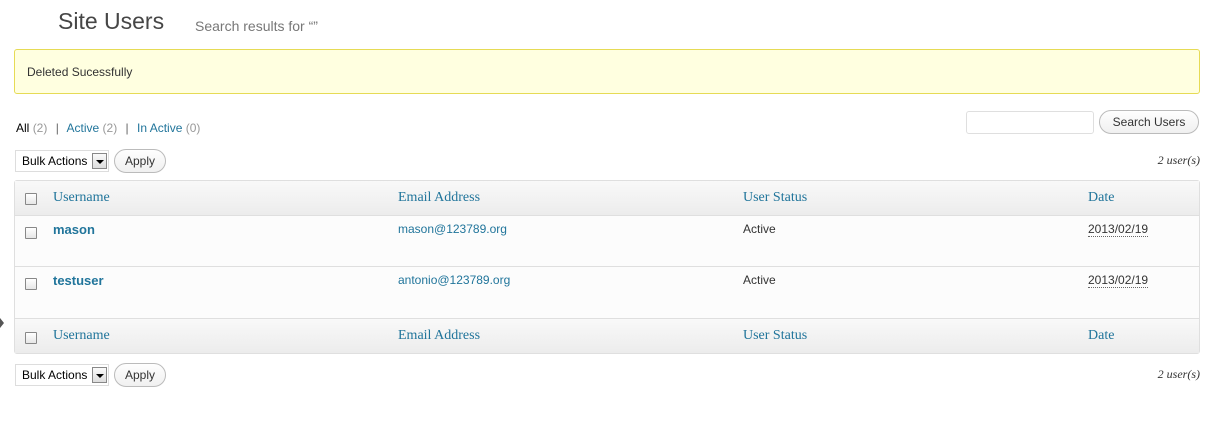 The height and width of the screenshot is (426, 1211). I want to click on bulk-actions-select-bottom: Bulk Actions, so click(62, 375).